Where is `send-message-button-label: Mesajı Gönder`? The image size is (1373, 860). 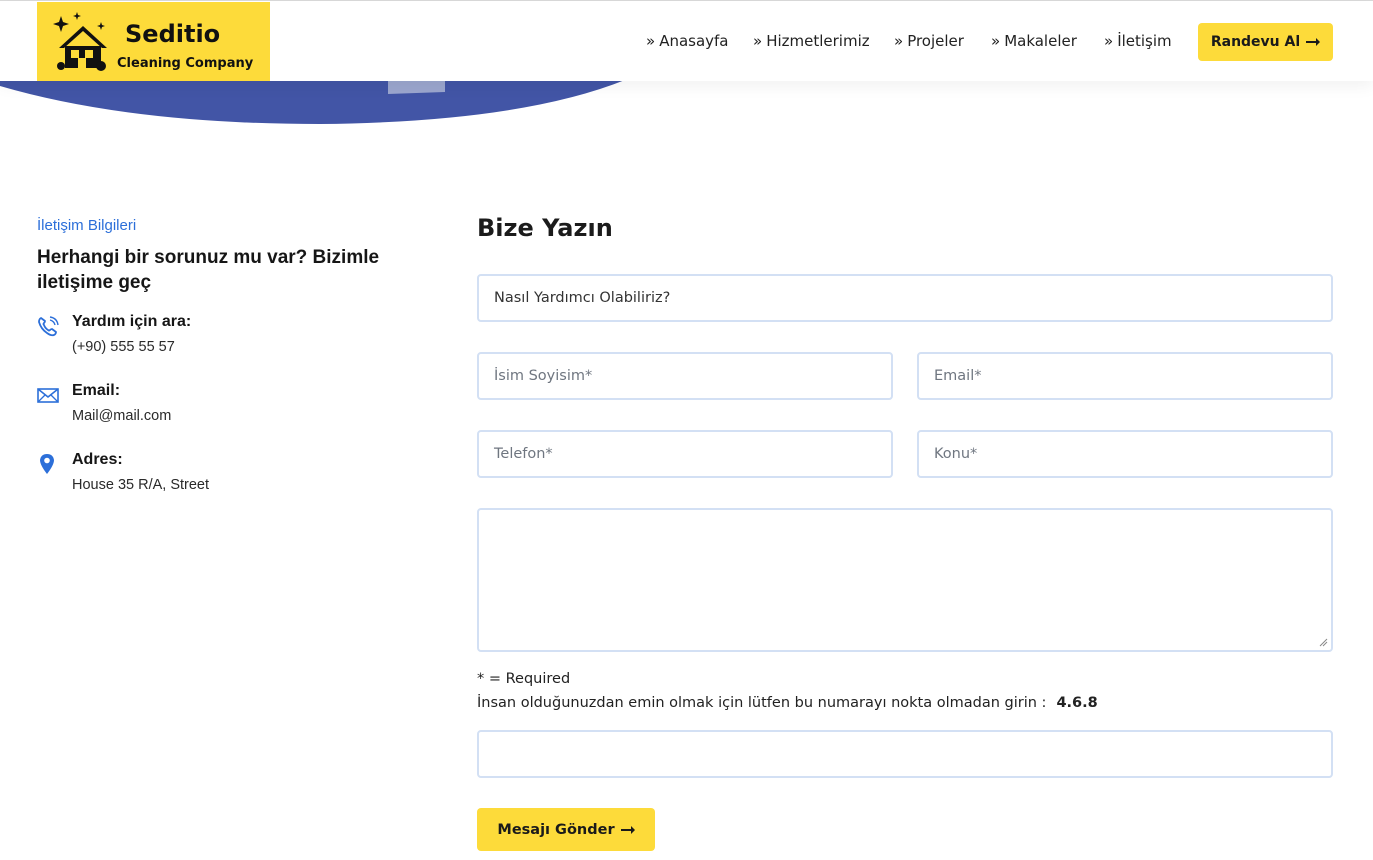 send-message-button-label: Mesajı Gönder is located at coordinates (556, 829).